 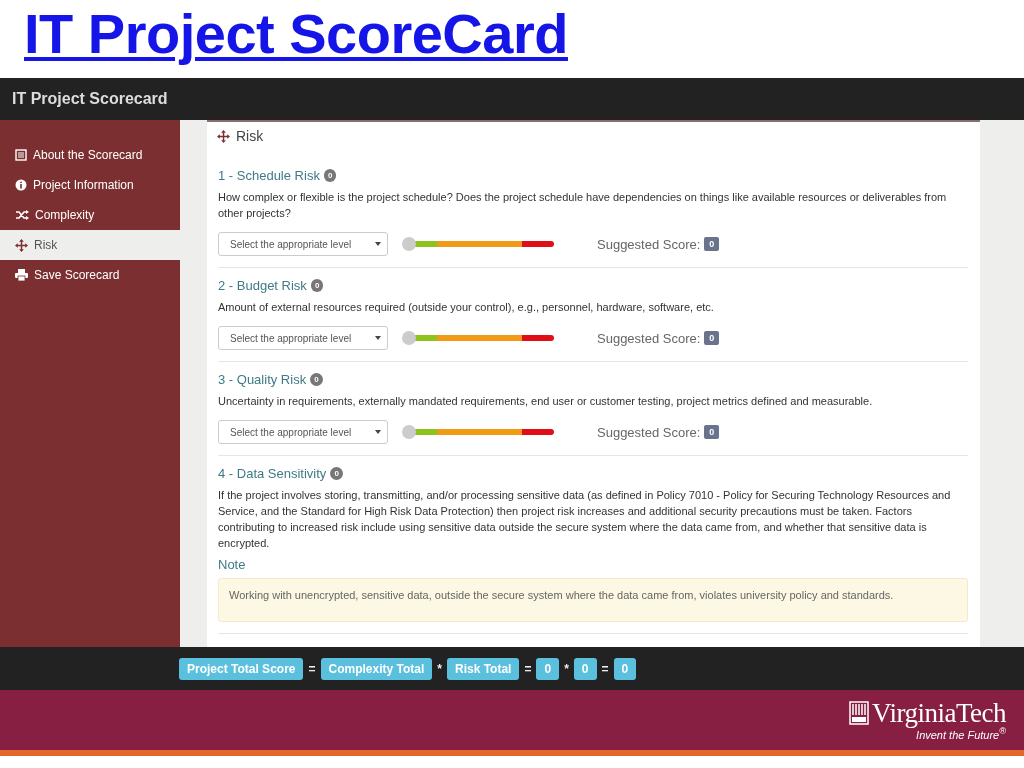 What do you see at coordinates (21, 185) in the screenshot?
I see `info-icon` at bounding box center [21, 185].